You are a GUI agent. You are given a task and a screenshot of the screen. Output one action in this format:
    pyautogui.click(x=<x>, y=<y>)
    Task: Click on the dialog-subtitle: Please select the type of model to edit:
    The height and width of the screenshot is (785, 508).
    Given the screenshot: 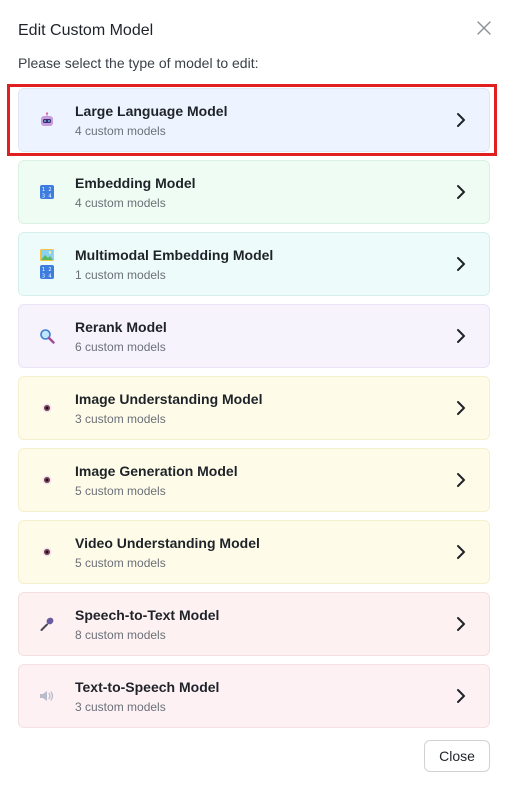 What is the action you would take?
    pyautogui.click(x=138, y=63)
    